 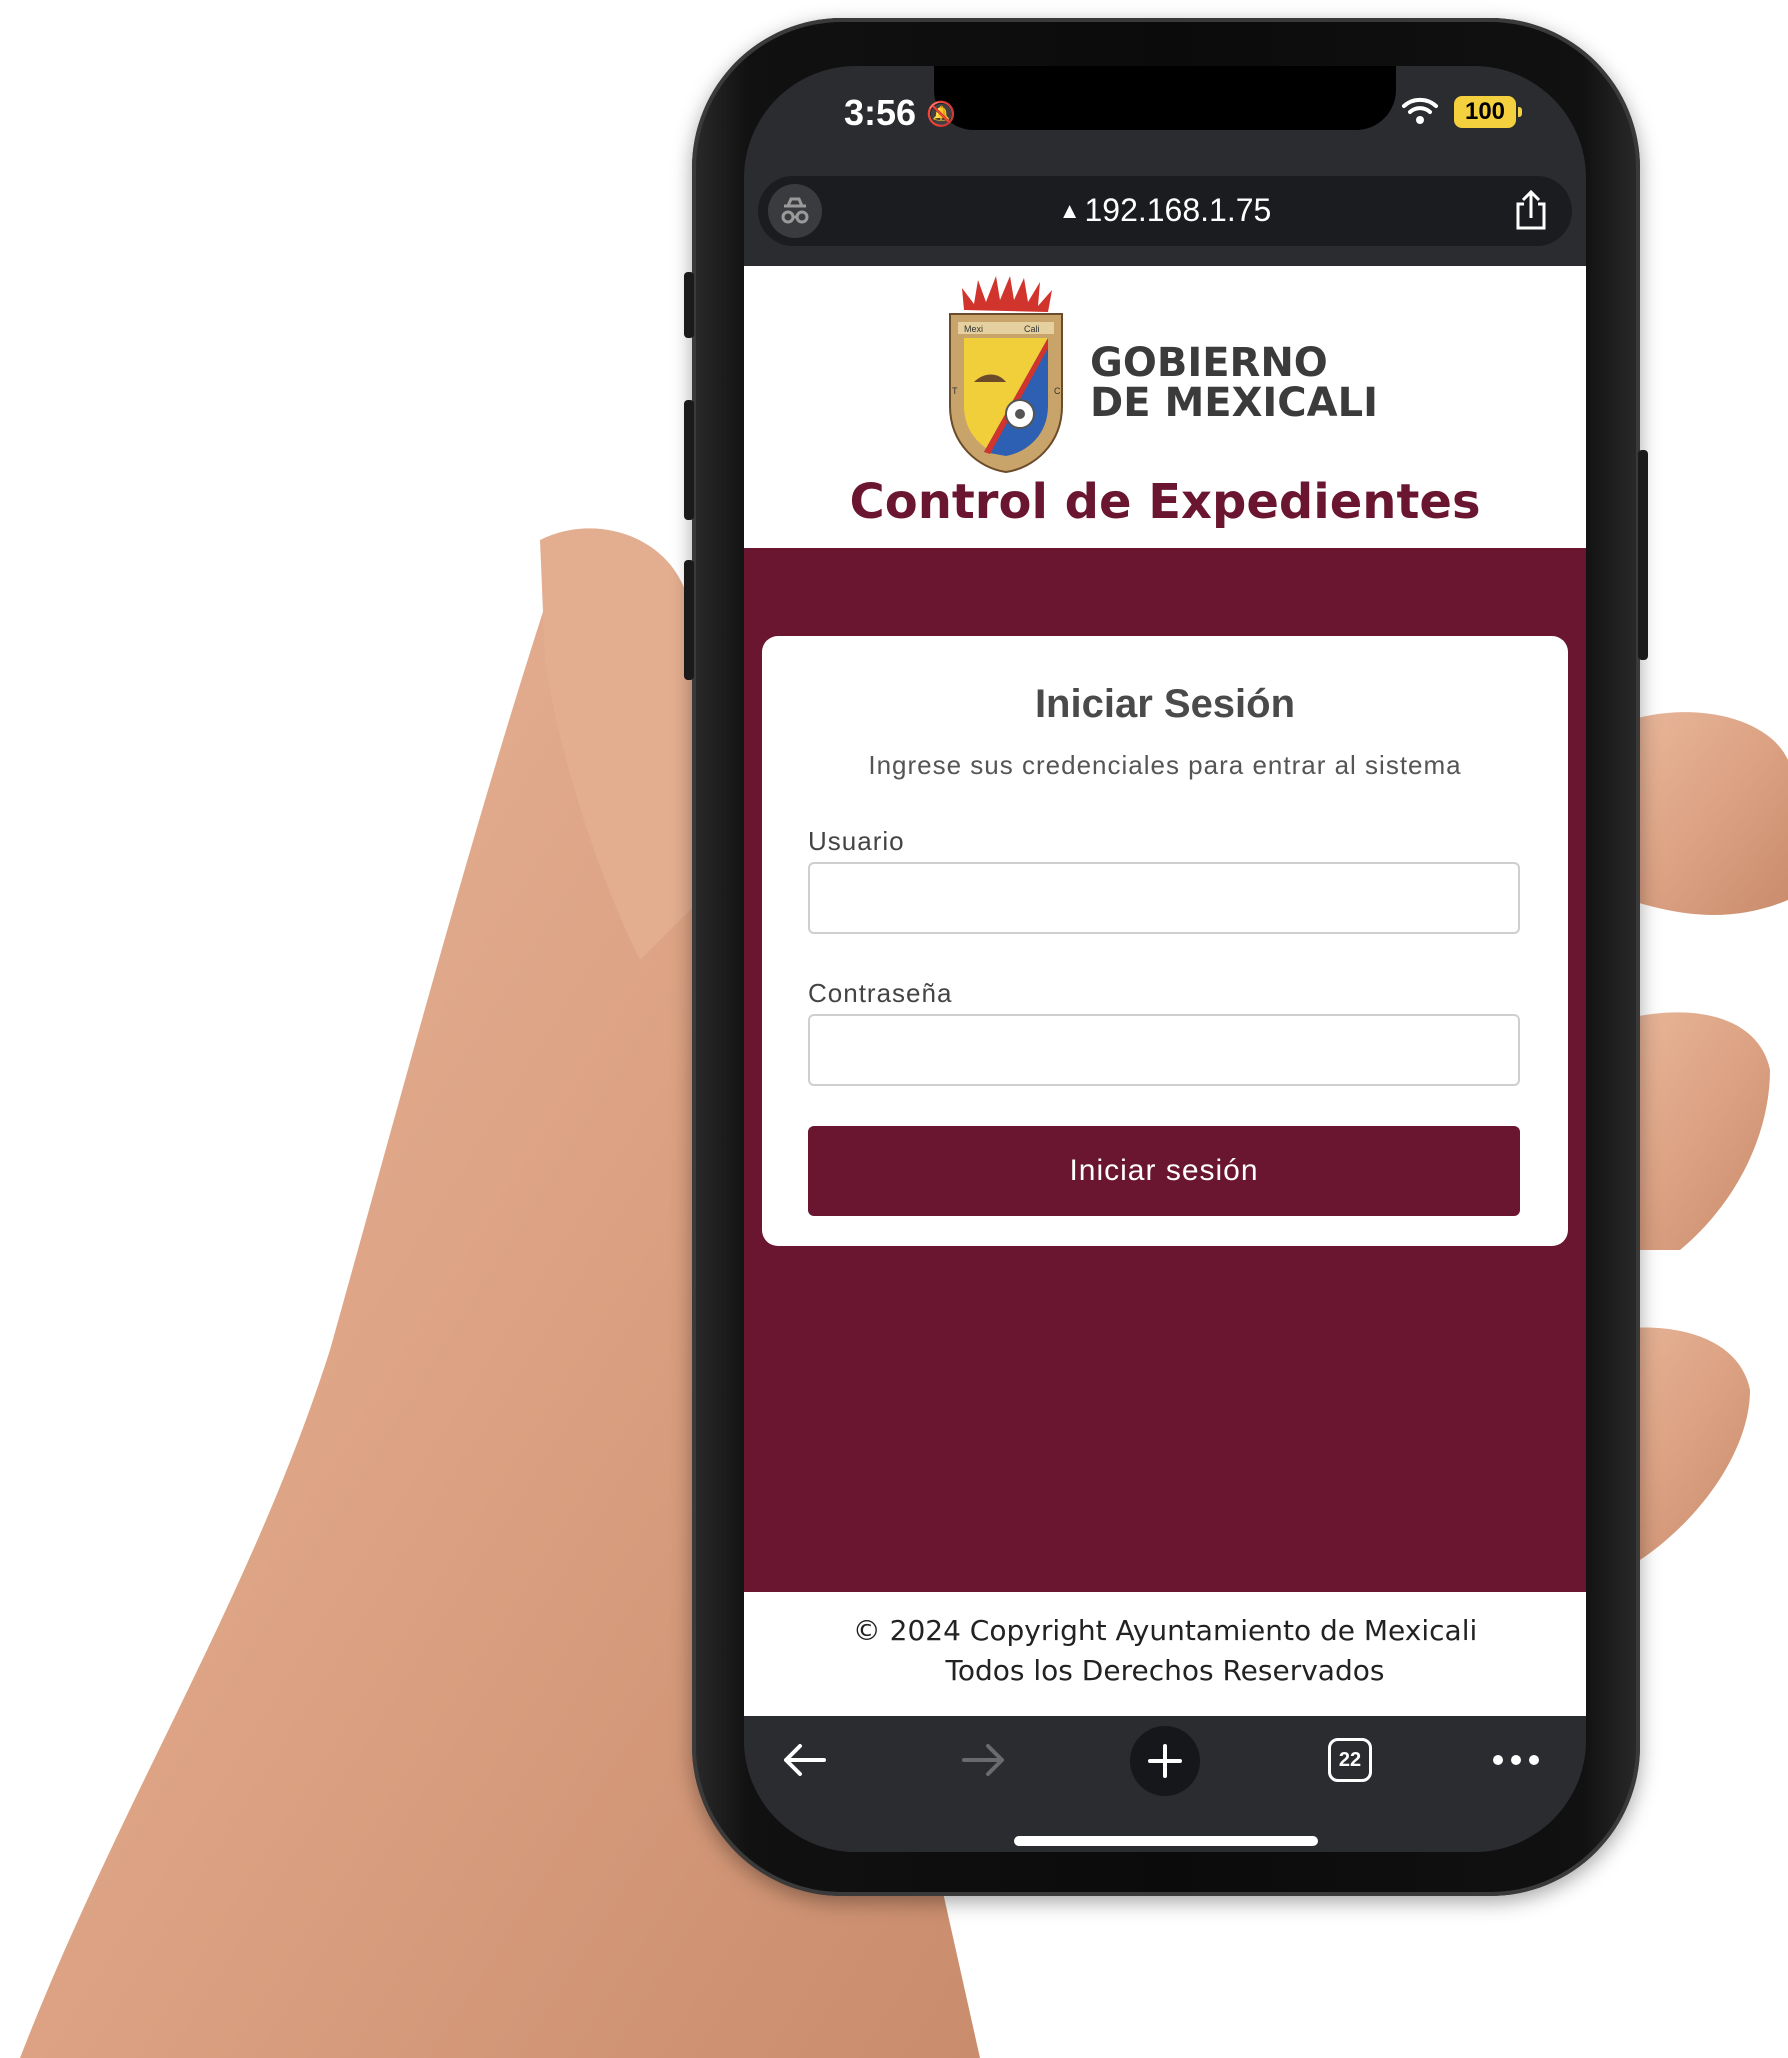 I want to click on volume-up-button, so click(x=689, y=460).